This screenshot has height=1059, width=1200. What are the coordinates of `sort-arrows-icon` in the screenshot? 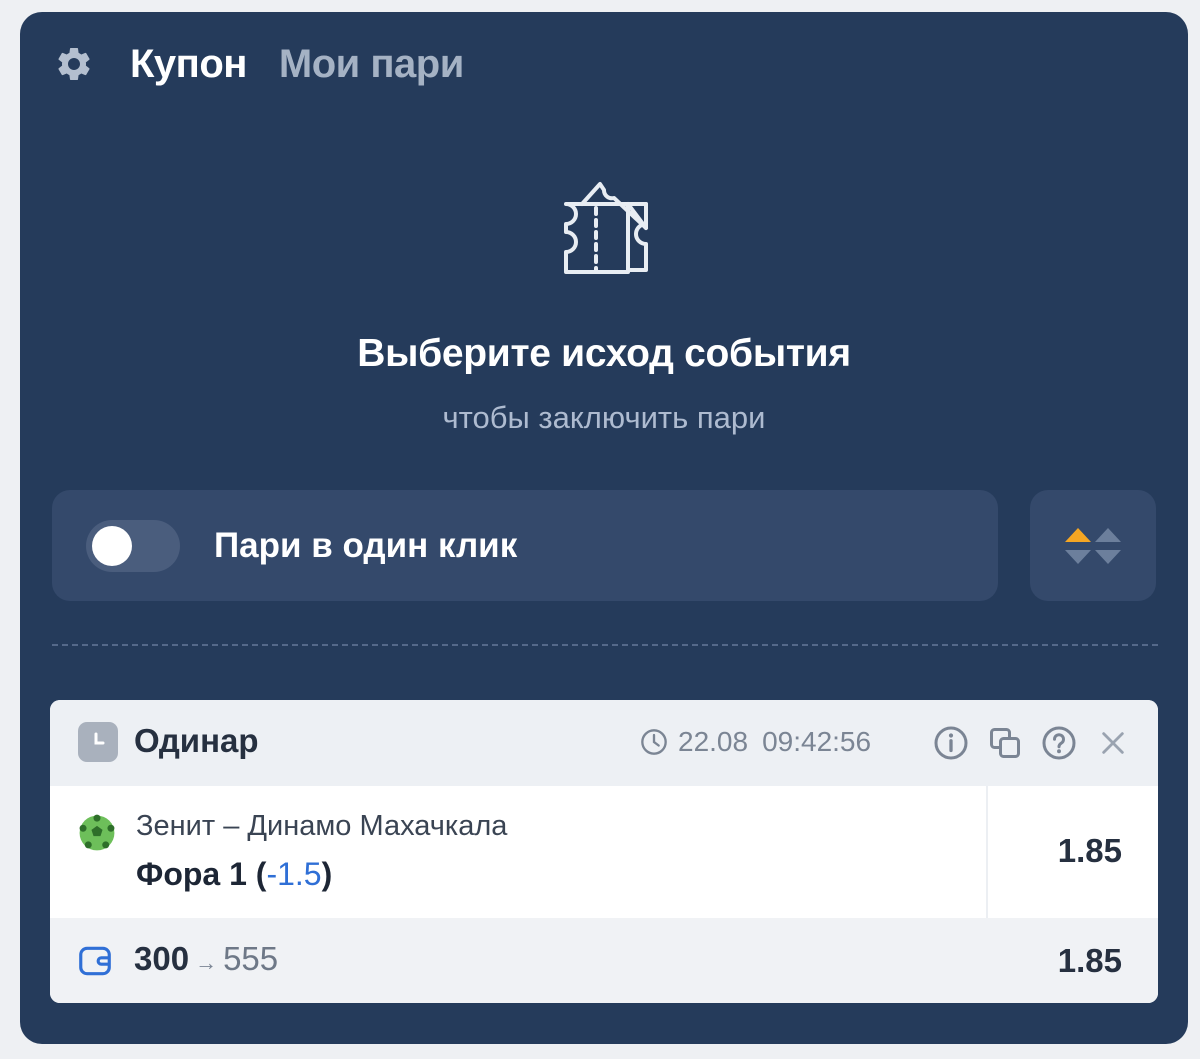 It's located at (1093, 545).